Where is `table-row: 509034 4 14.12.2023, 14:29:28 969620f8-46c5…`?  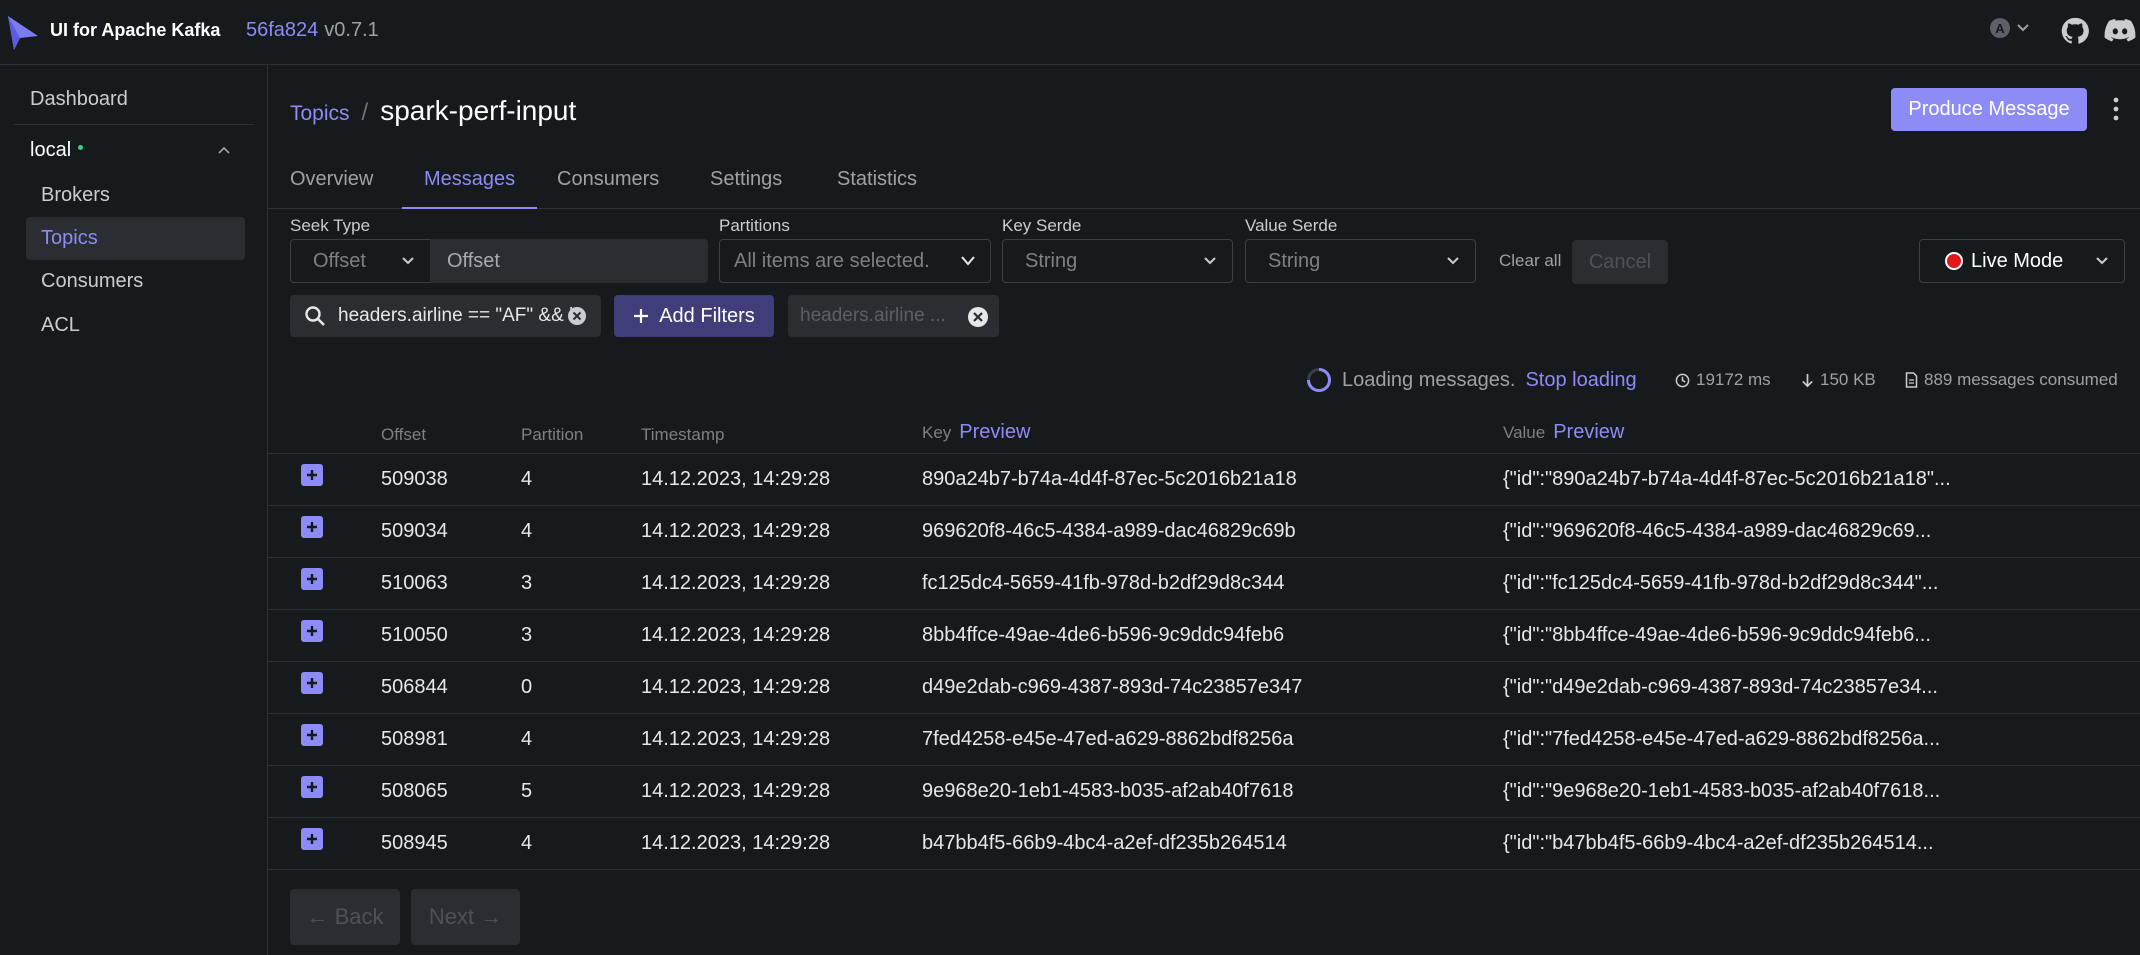 table-row: 509034 4 14.12.2023, 14:29:28 969620f8-46c5… is located at coordinates (1204, 532).